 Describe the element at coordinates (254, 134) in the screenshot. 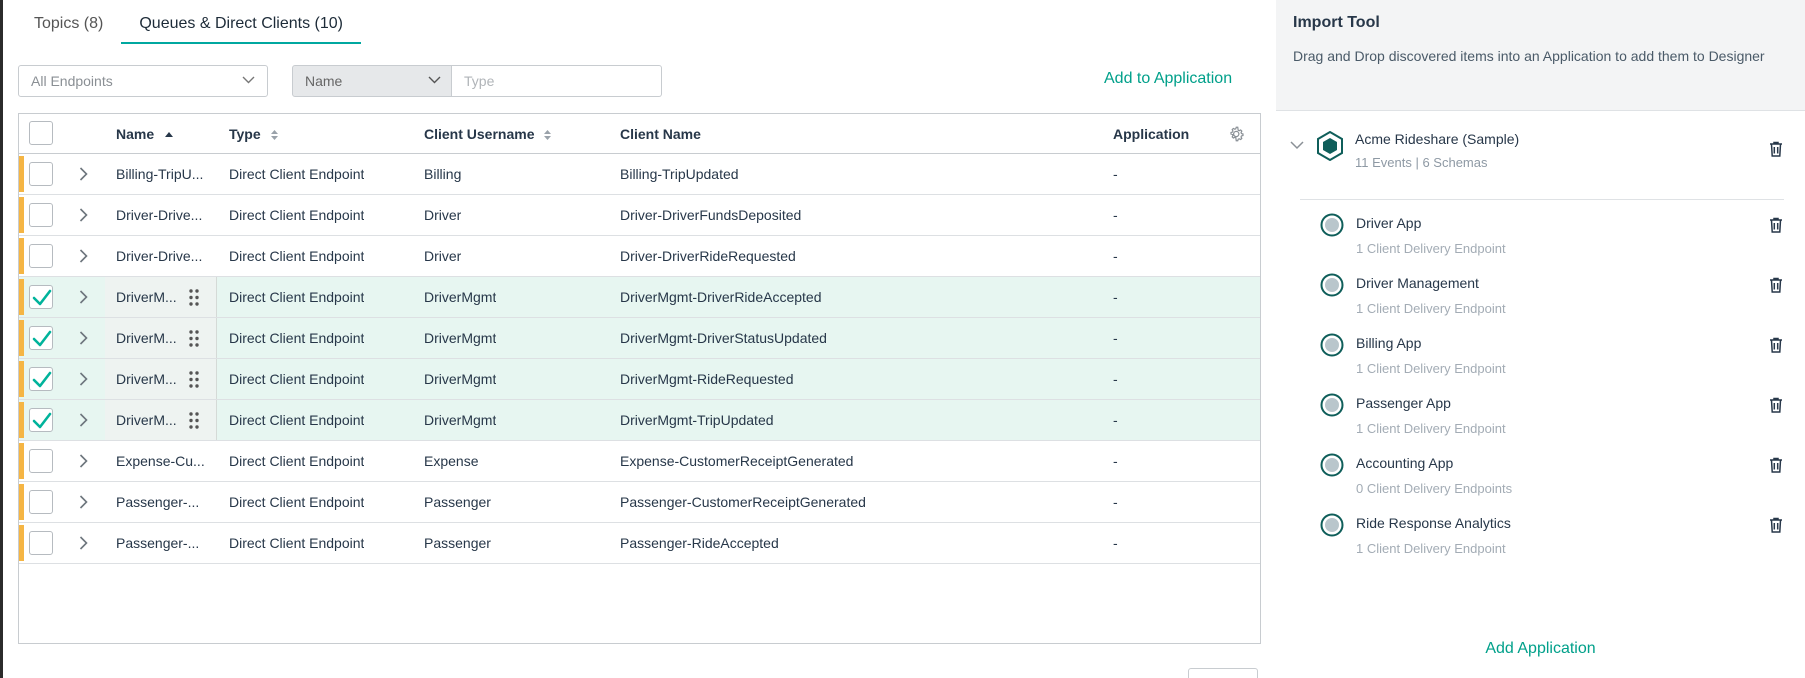

I see `column-header-type: Type` at that location.